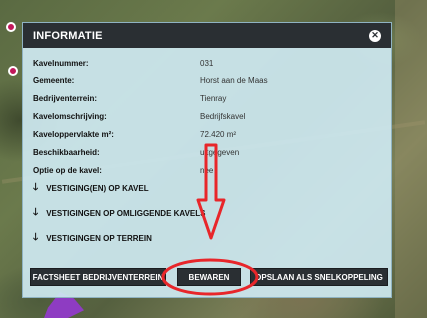 The width and height of the screenshot is (427, 318). I want to click on detail-value: Horst aan de Maas, so click(234, 80).